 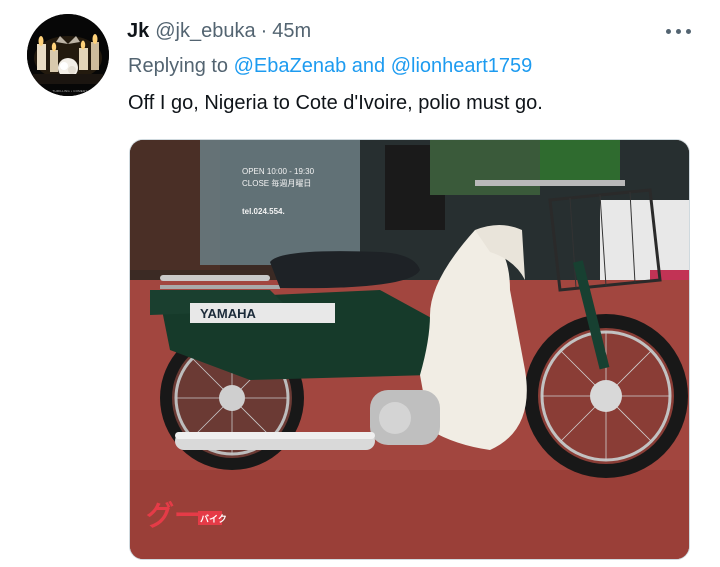 What do you see at coordinates (205, 31) in the screenshot?
I see `user-handle: @jk_ebuka` at bounding box center [205, 31].